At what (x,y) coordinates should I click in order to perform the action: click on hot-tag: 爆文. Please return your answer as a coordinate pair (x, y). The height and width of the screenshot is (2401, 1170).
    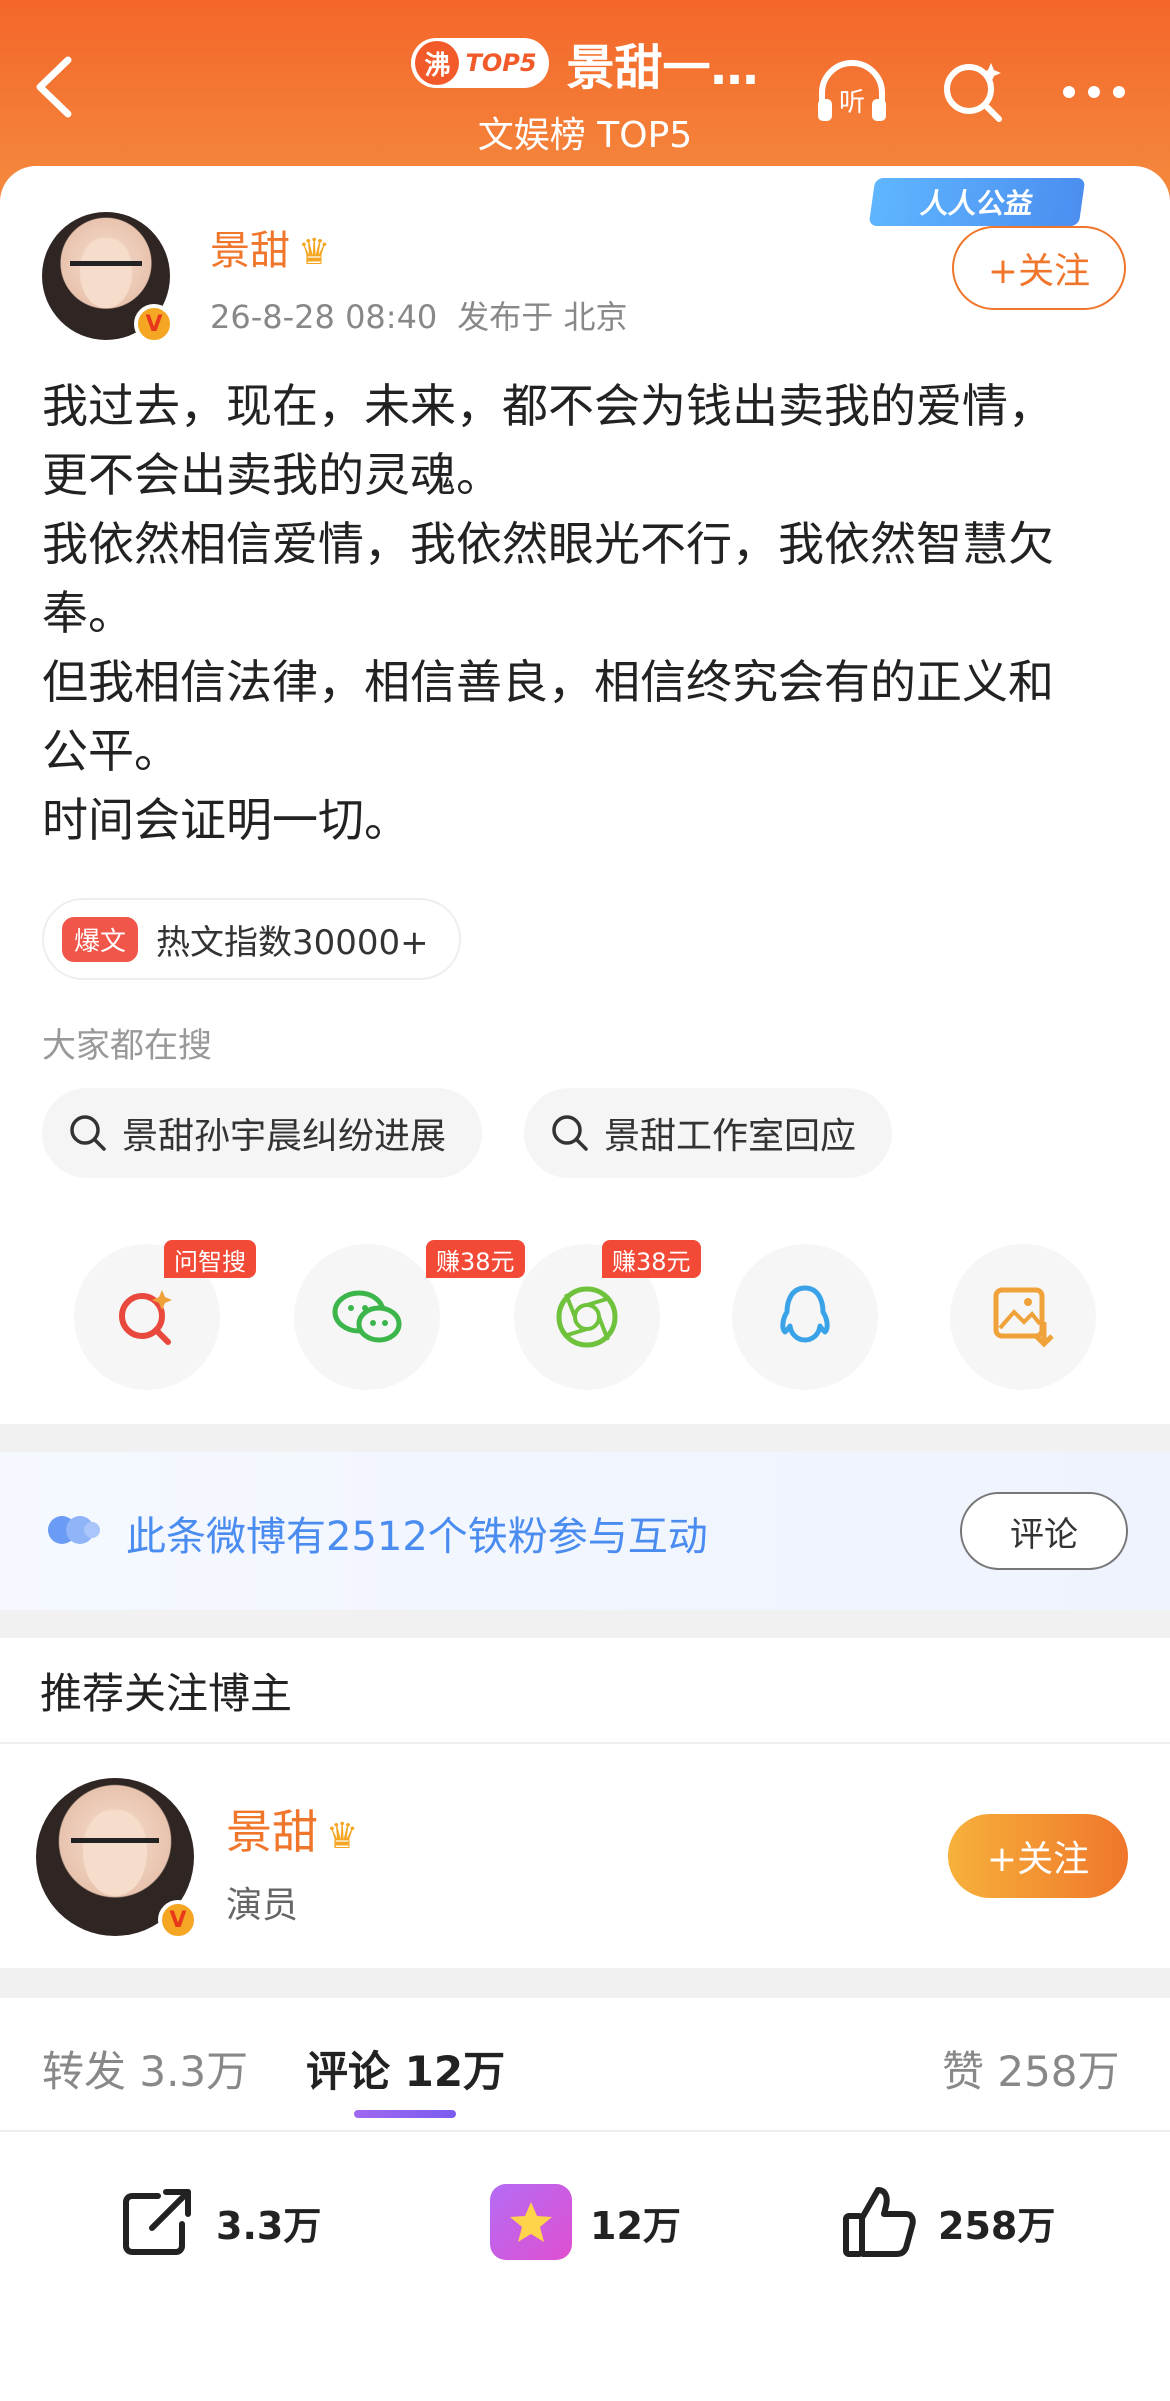
    Looking at the image, I should click on (100, 939).